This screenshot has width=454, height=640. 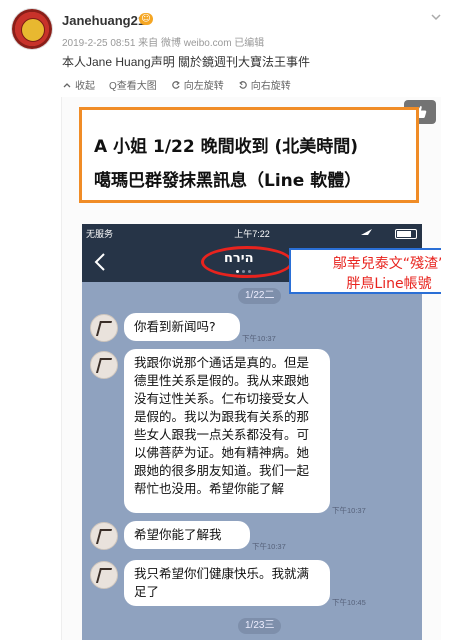 What do you see at coordinates (163, 43) in the screenshot?
I see `post-meta: 2019-2-25 08:51 来自 微博 weibo.com 已编辑` at bounding box center [163, 43].